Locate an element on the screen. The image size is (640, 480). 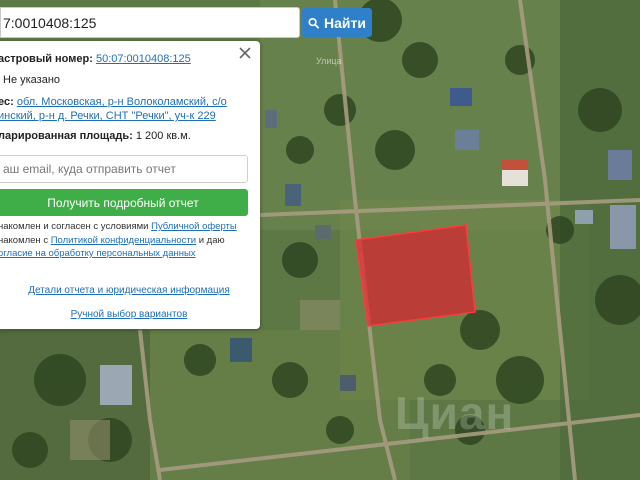
search-button: Найти is located at coordinates (337, 22).